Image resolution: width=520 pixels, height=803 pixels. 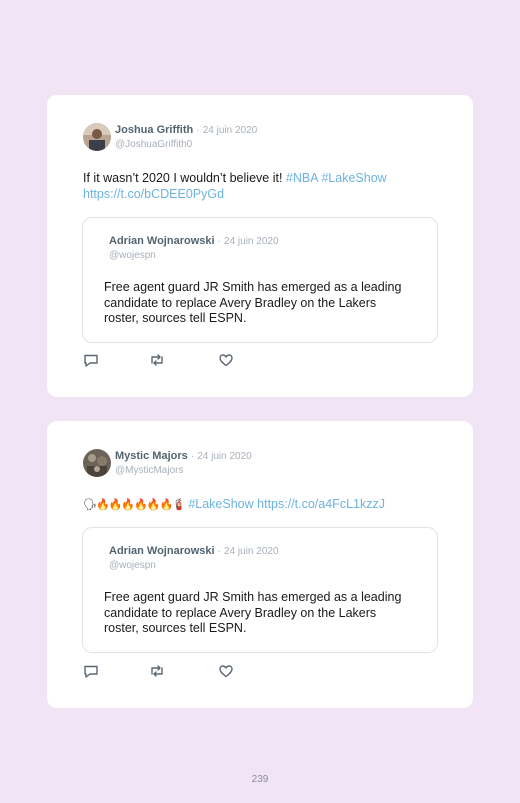 What do you see at coordinates (302, 178) in the screenshot?
I see `hashtag-link: #NBA` at bounding box center [302, 178].